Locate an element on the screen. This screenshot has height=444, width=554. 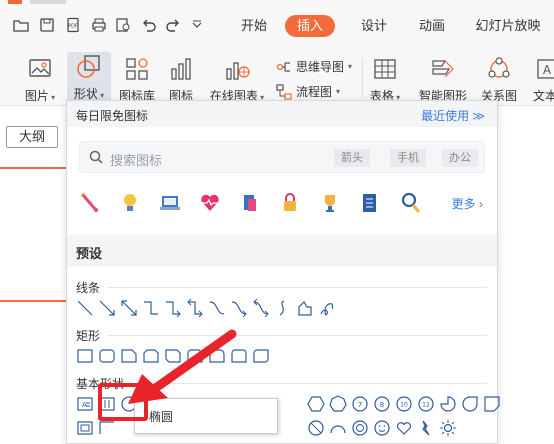
magnifier-icon is located at coordinates (410, 203).